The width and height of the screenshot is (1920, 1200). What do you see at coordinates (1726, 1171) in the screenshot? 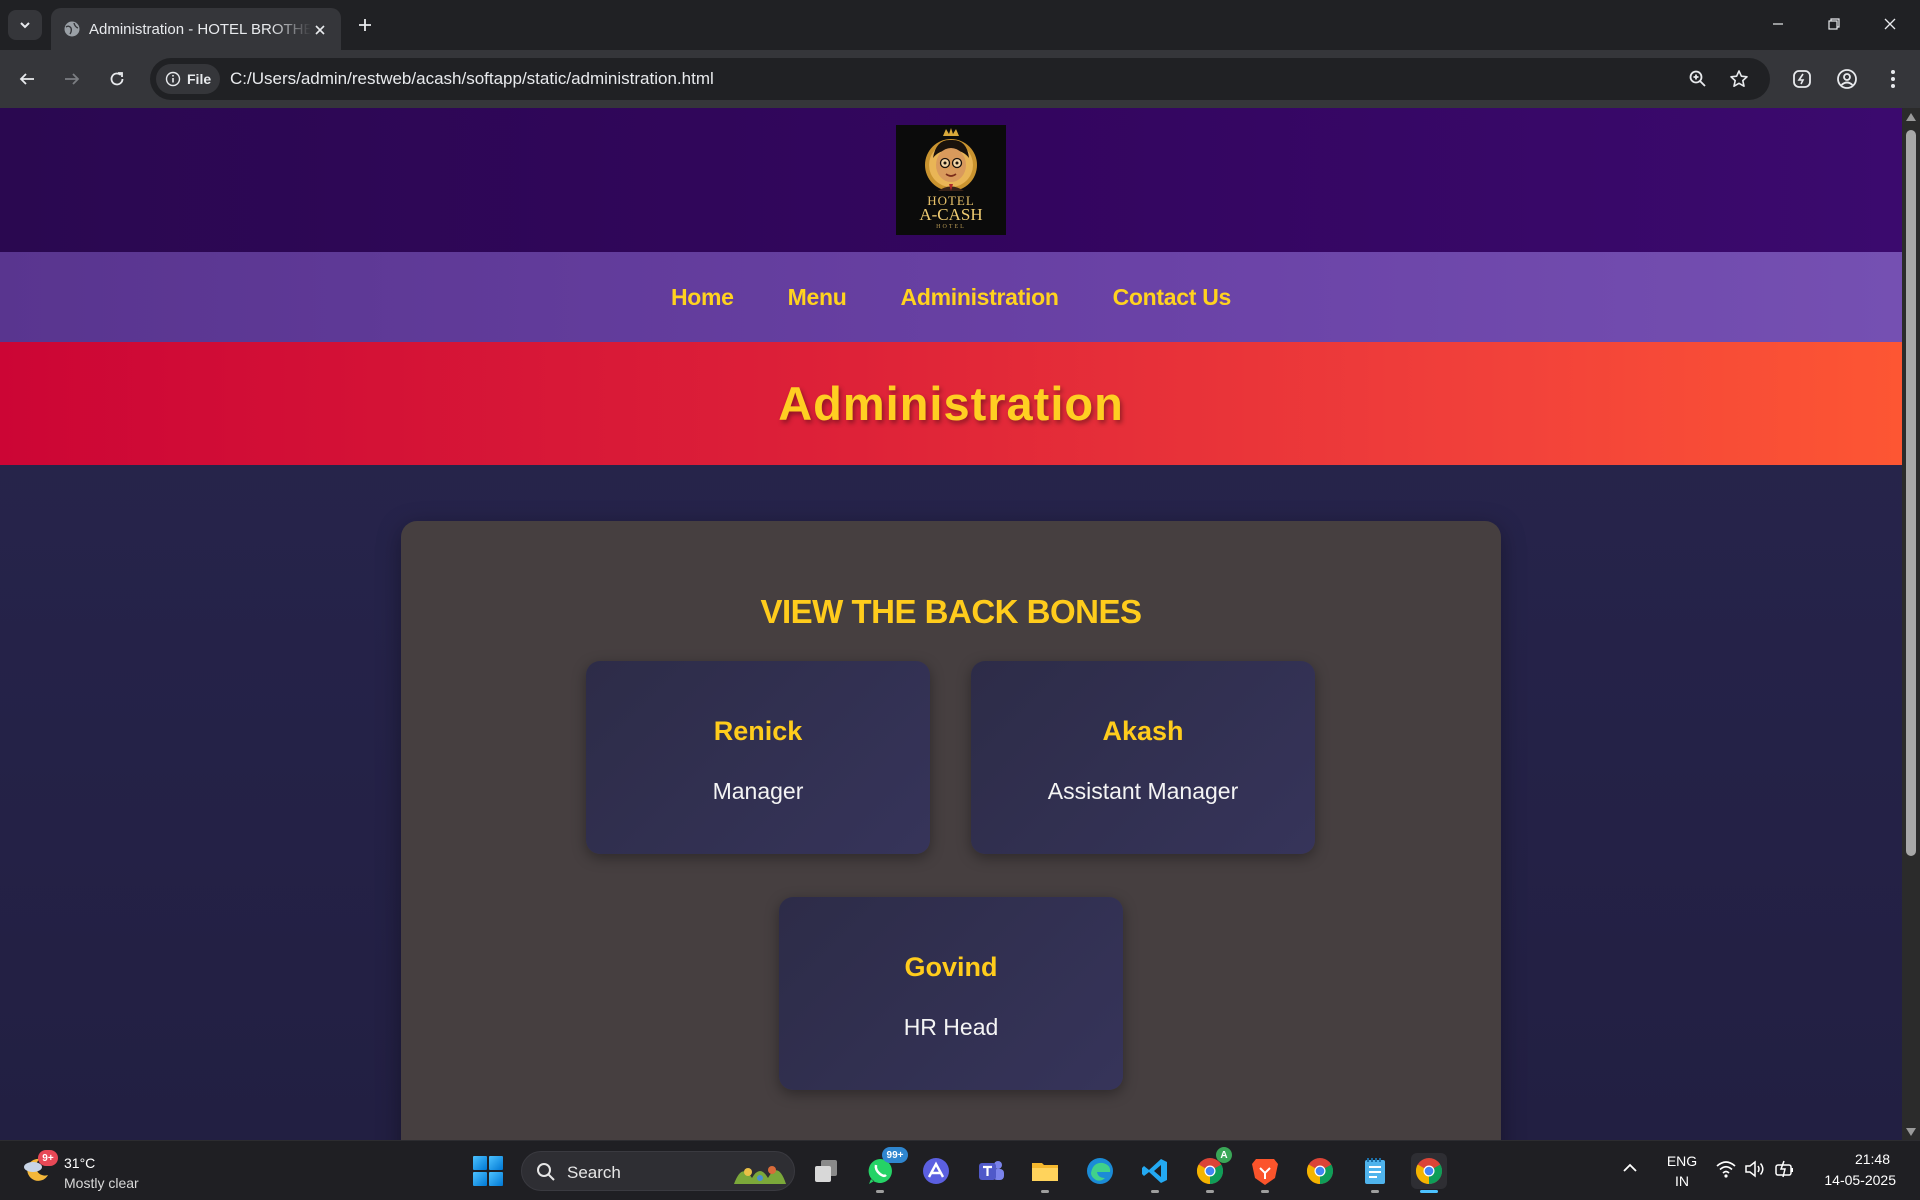
I see `wifi-icon` at bounding box center [1726, 1171].